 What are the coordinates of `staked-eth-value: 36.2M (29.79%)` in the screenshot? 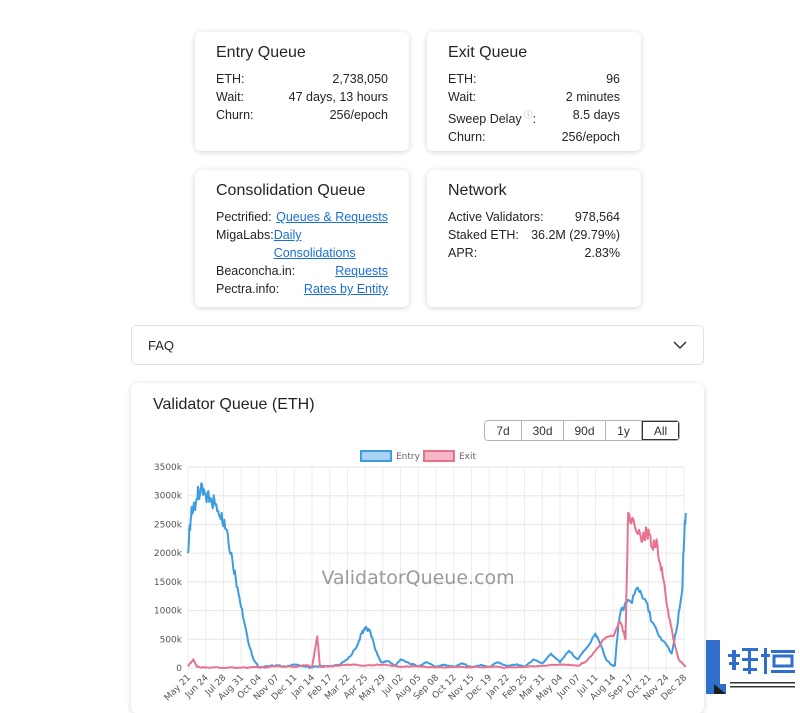 It's located at (575, 235).